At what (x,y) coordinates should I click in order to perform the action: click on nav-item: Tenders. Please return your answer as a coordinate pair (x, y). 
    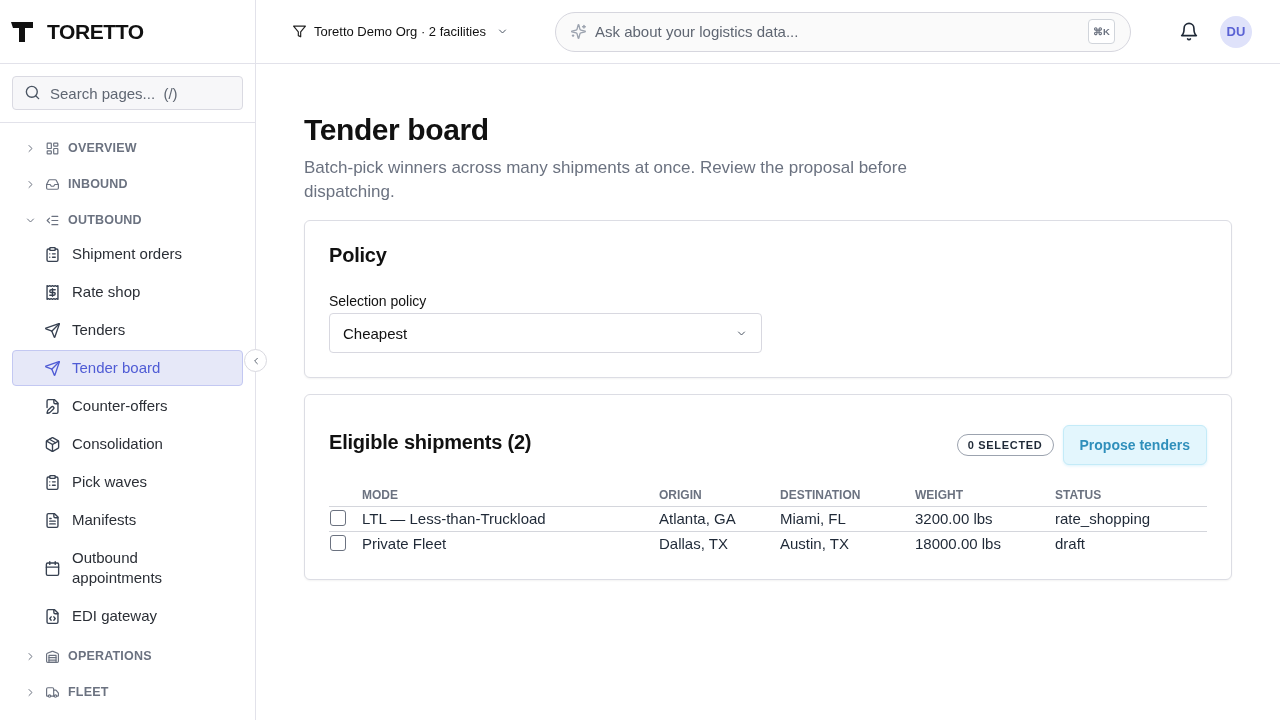
    Looking at the image, I should click on (127, 330).